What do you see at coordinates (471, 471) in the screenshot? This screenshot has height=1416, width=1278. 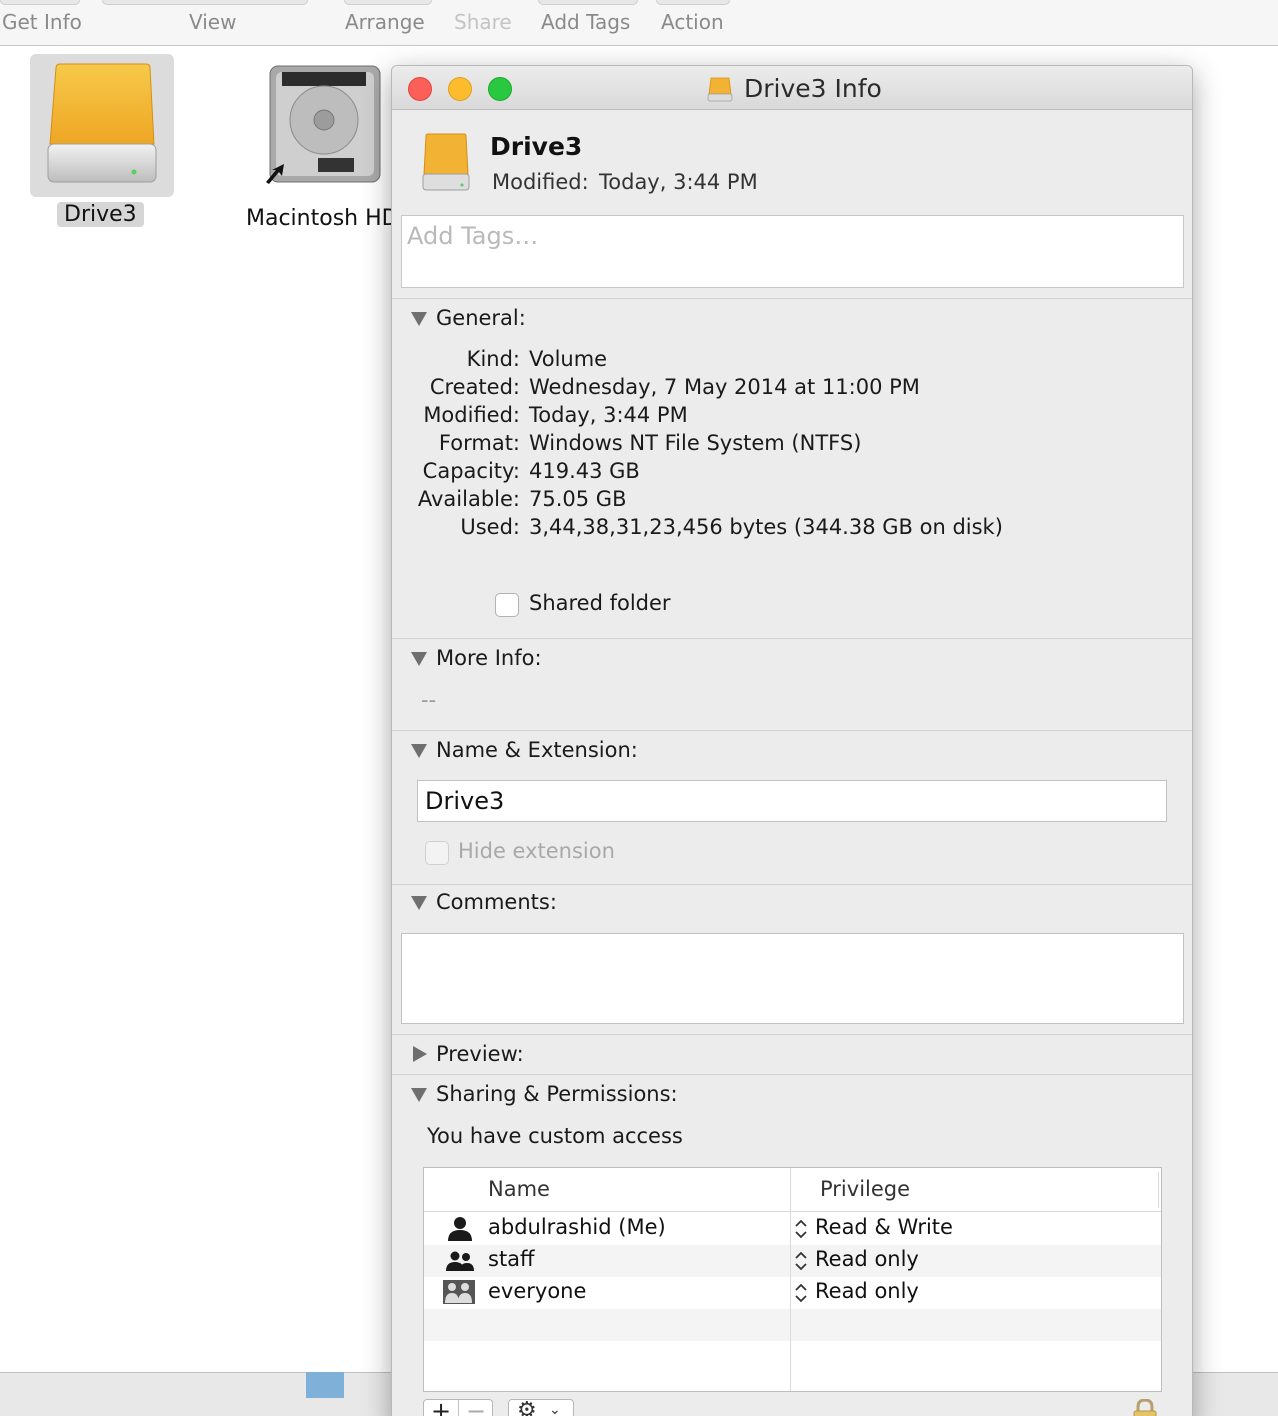 I see `capacity-label: Capacity:` at bounding box center [471, 471].